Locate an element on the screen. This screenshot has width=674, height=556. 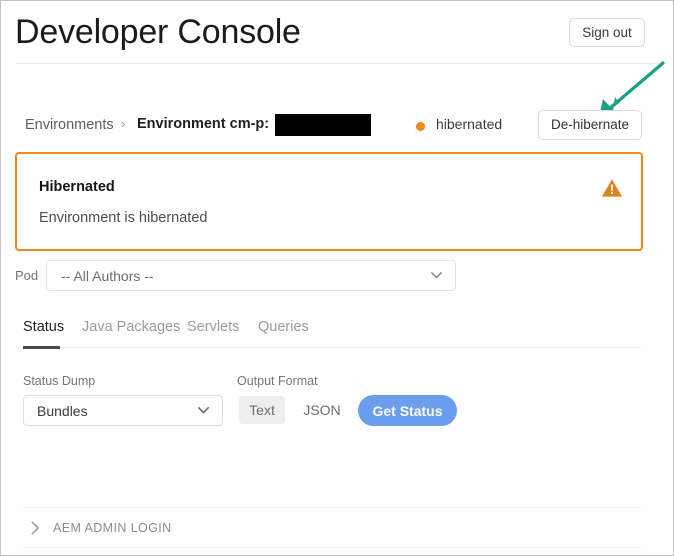
breadcrumb-current-environment: Environment cm-p: is located at coordinates (203, 124).